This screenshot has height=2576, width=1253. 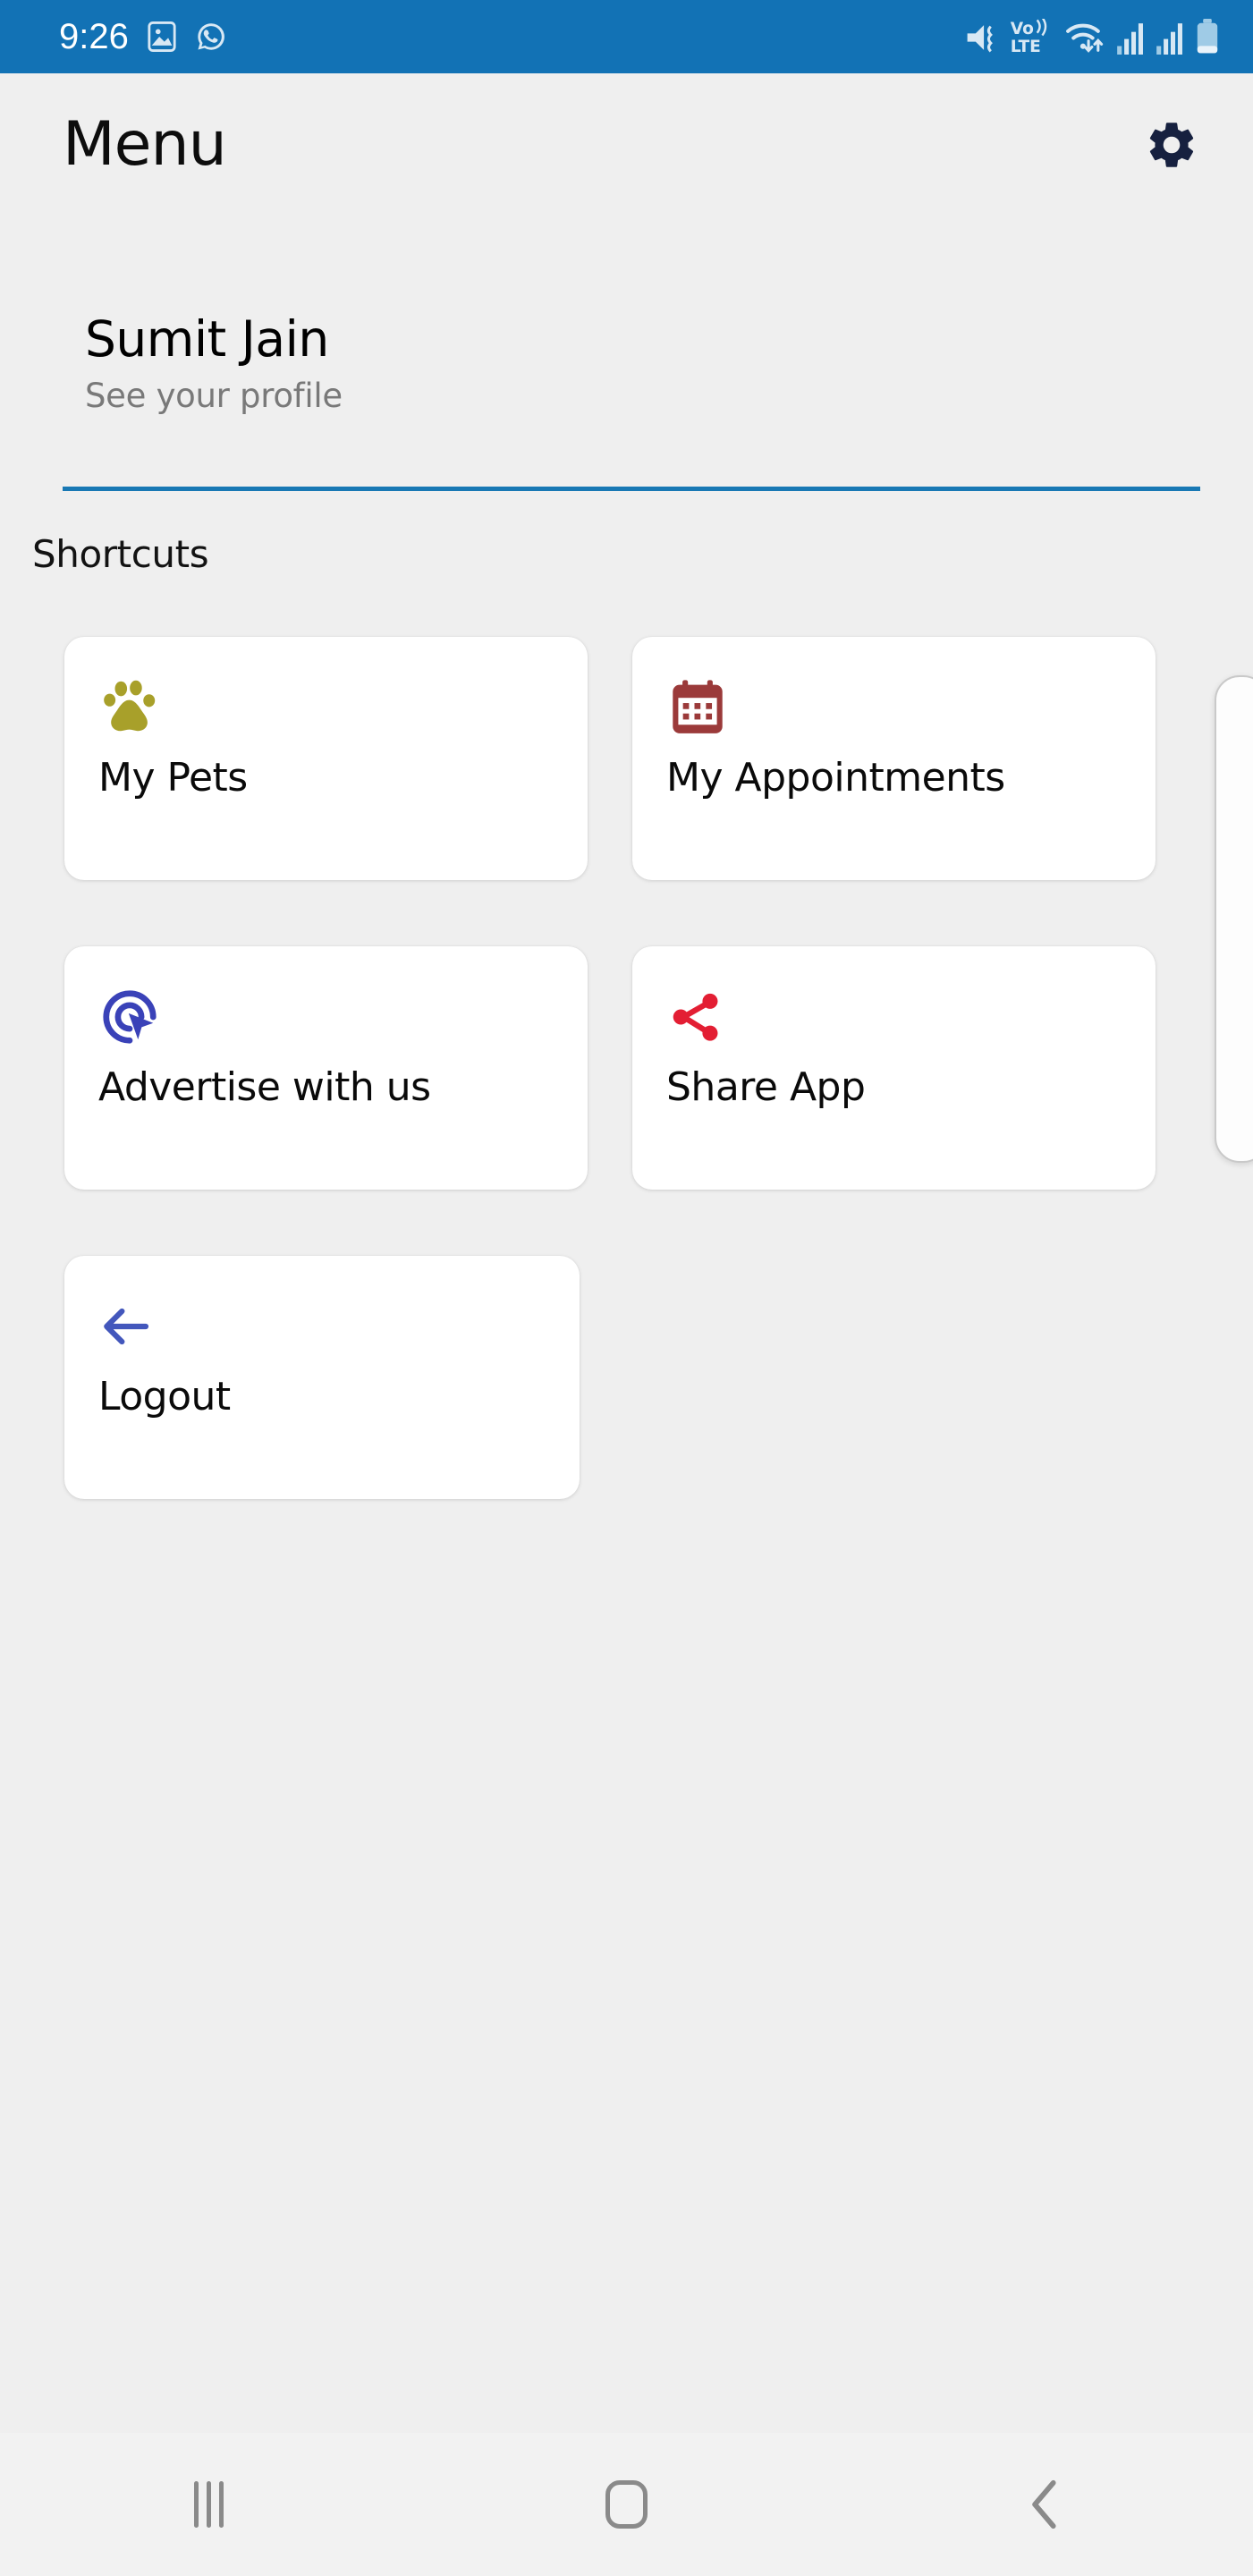 What do you see at coordinates (143, 37) in the screenshot?
I see `status-bar-left: 9:26` at bounding box center [143, 37].